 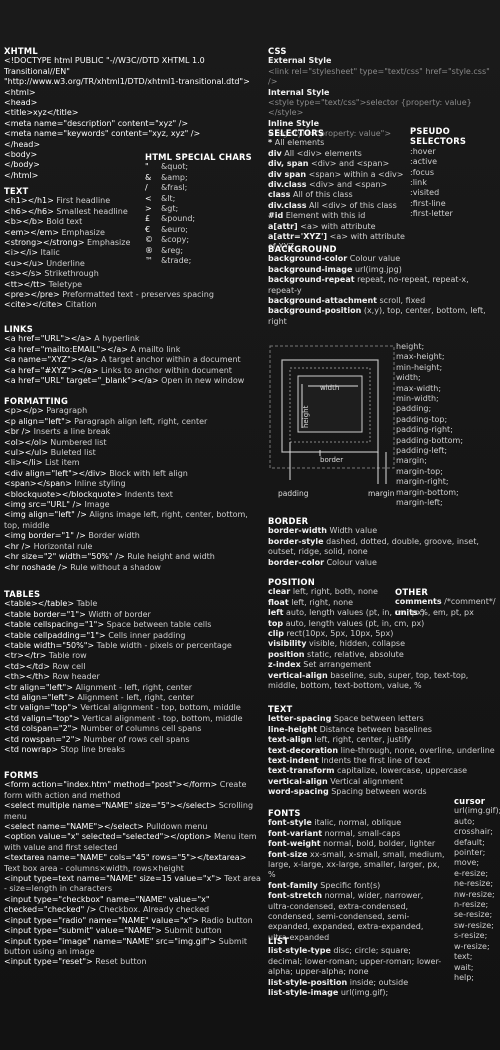 I want to click on special-char-entity: &frasl;, so click(x=174, y=188).